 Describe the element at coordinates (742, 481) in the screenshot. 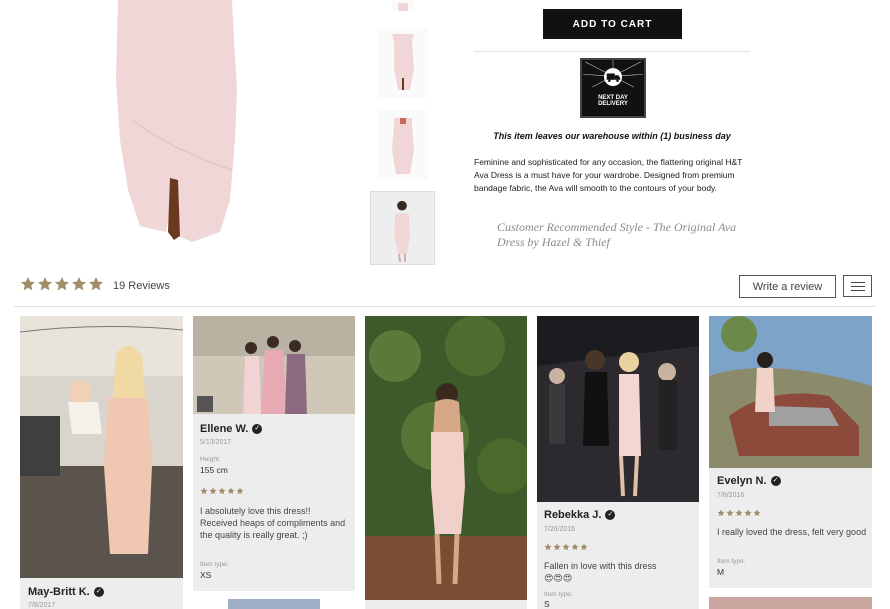

I see `reviewer-name: Evelyn N.` at that location.